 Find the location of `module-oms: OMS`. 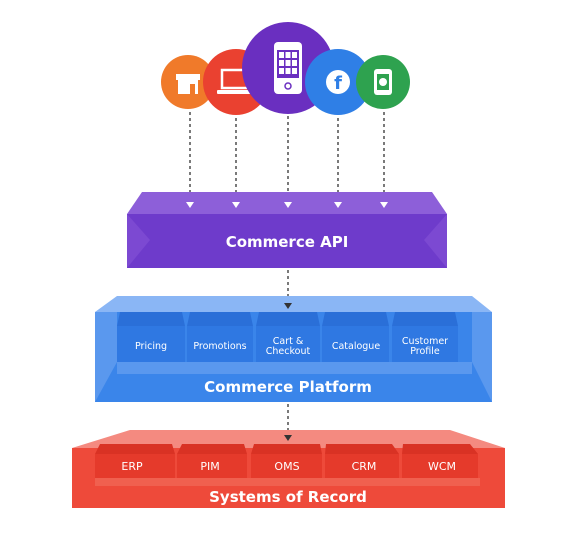

module-oms: OMS is located at coordinates (286, 461).